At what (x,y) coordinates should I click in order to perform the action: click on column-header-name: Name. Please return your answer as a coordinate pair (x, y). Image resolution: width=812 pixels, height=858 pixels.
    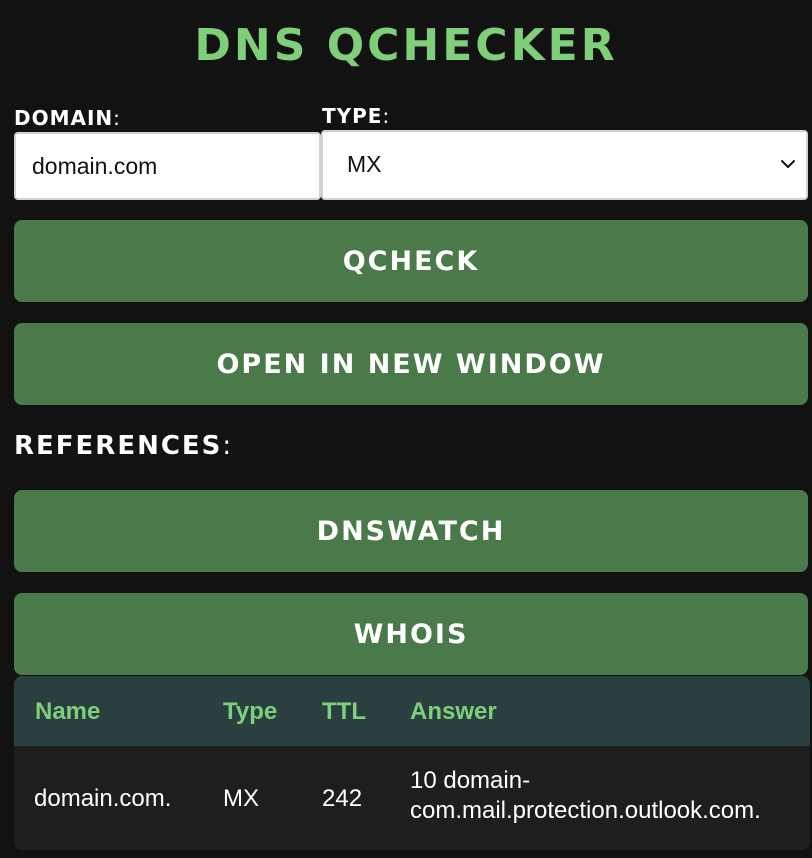
    Looking at the image, I should click on (68, 711).